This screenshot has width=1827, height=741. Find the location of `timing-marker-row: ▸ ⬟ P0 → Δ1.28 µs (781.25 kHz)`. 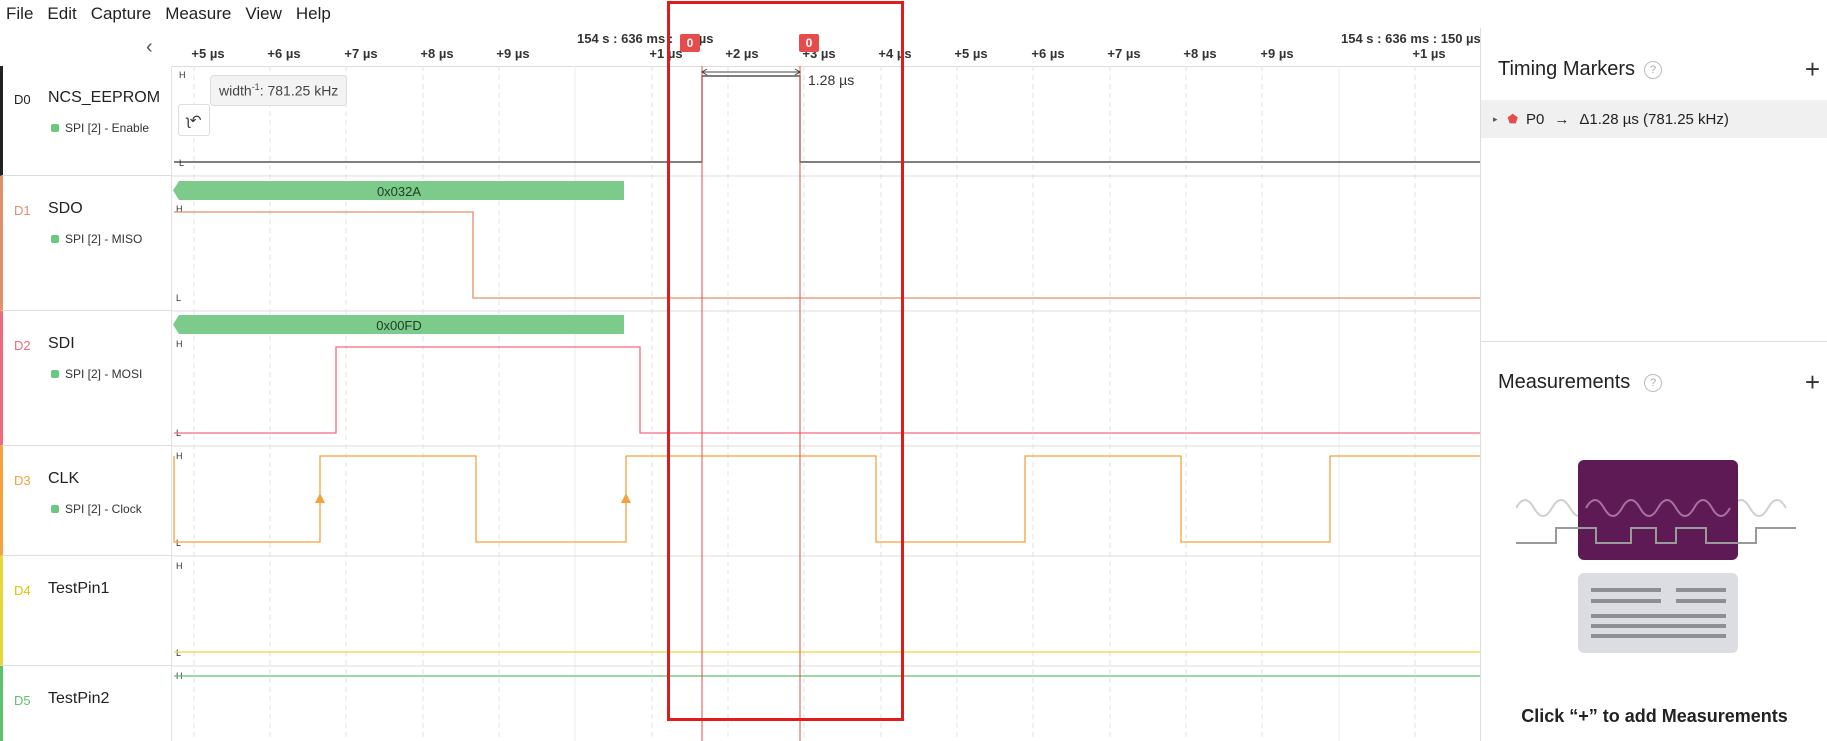

timing-marker-row: ▸ ⬟ P0 → Δ1.28 µs (781.25 kHz) is located at coordinates (1654, 119).